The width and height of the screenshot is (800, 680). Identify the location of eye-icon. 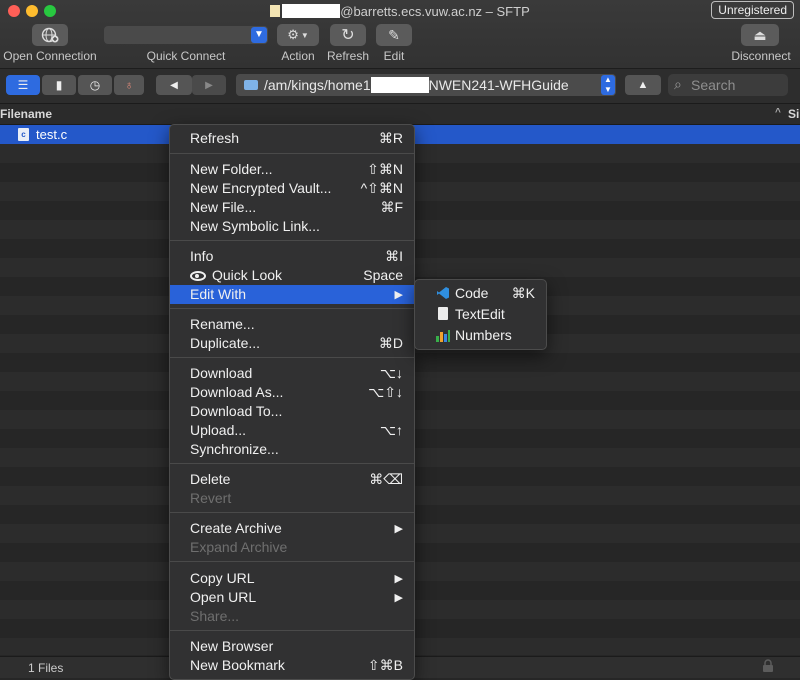
(198, 276).